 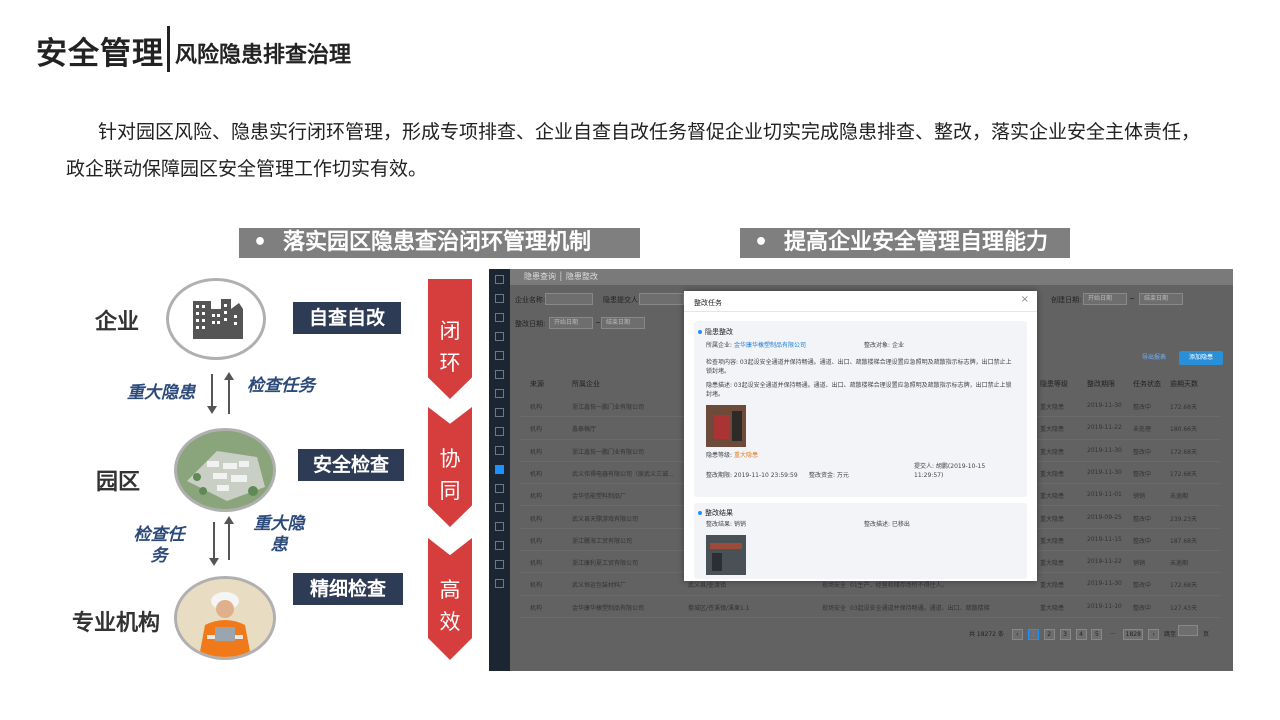 I want to click on section-heading-left-text: 落实园区隐患查治闭环管理机制, so click(x=437, y=242).